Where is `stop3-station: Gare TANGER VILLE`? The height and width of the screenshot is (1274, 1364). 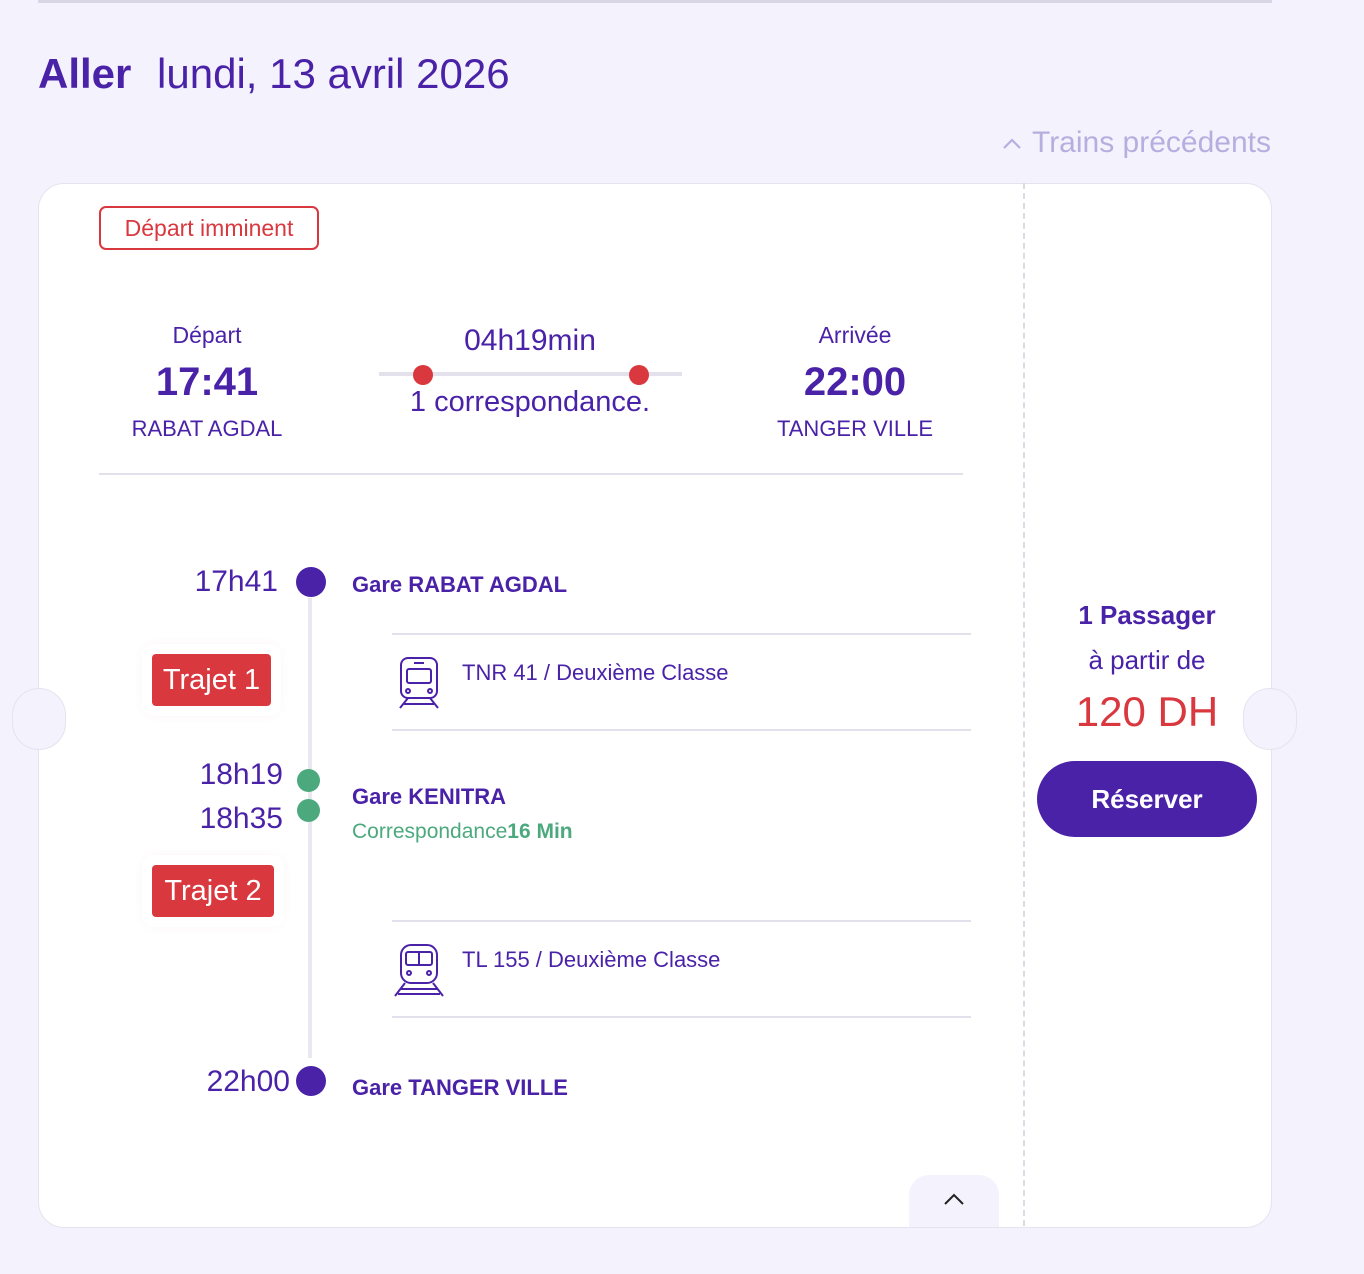
stop3-station: Gare TANGER VILLE is located at coordinates (460, 1087).